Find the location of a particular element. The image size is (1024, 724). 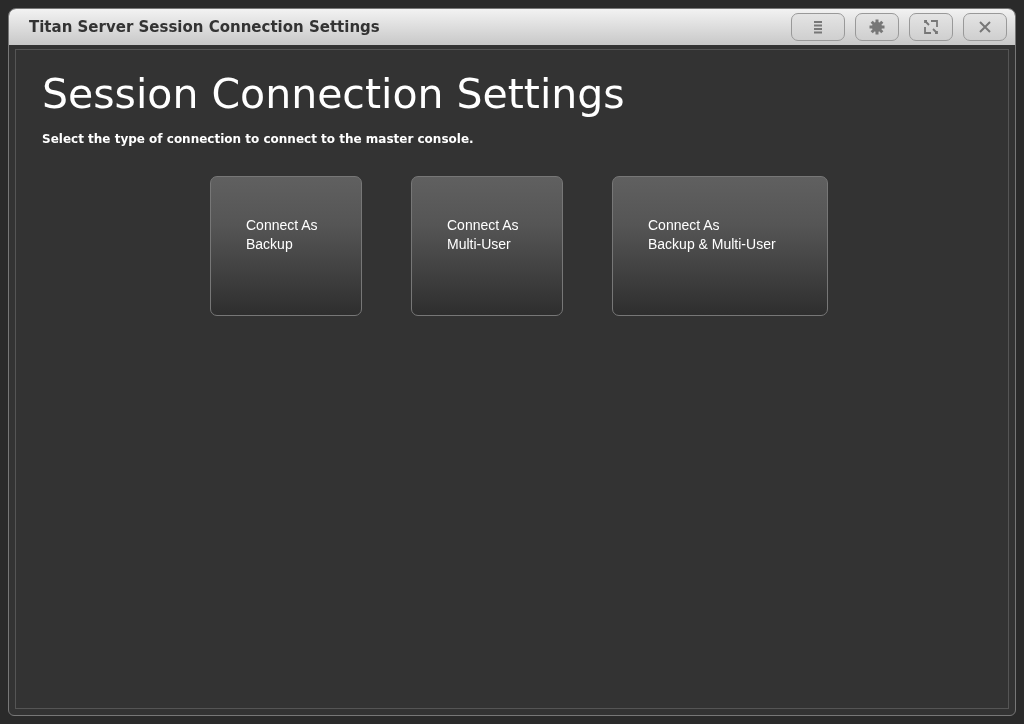

resize-icon is located at coordinates (931, 27).